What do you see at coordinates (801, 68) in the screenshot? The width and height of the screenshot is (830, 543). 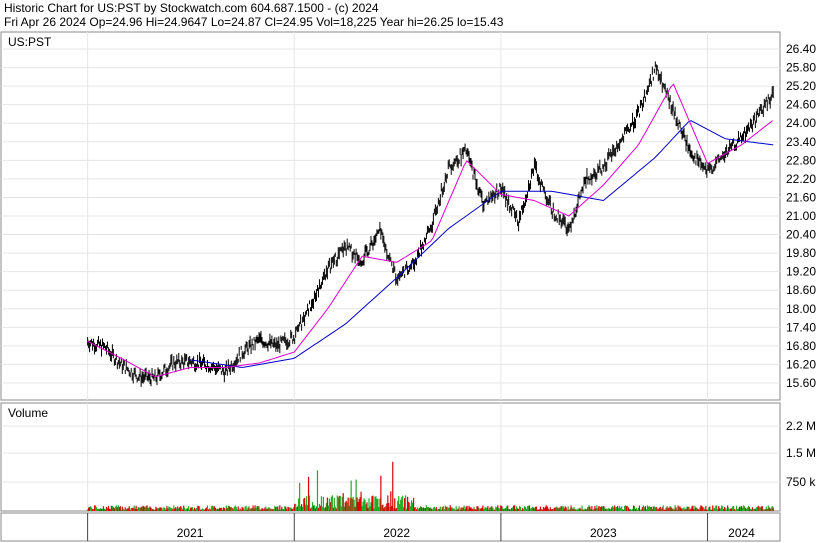 I see `price-tick-label: 25.80` at bounding box center [801, 68].